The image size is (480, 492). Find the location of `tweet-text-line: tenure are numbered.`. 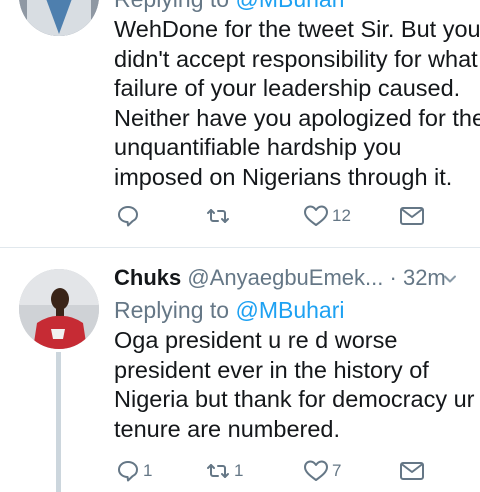

tweet-text-line: tenure are numbered. is located at coordinates (227, 428).